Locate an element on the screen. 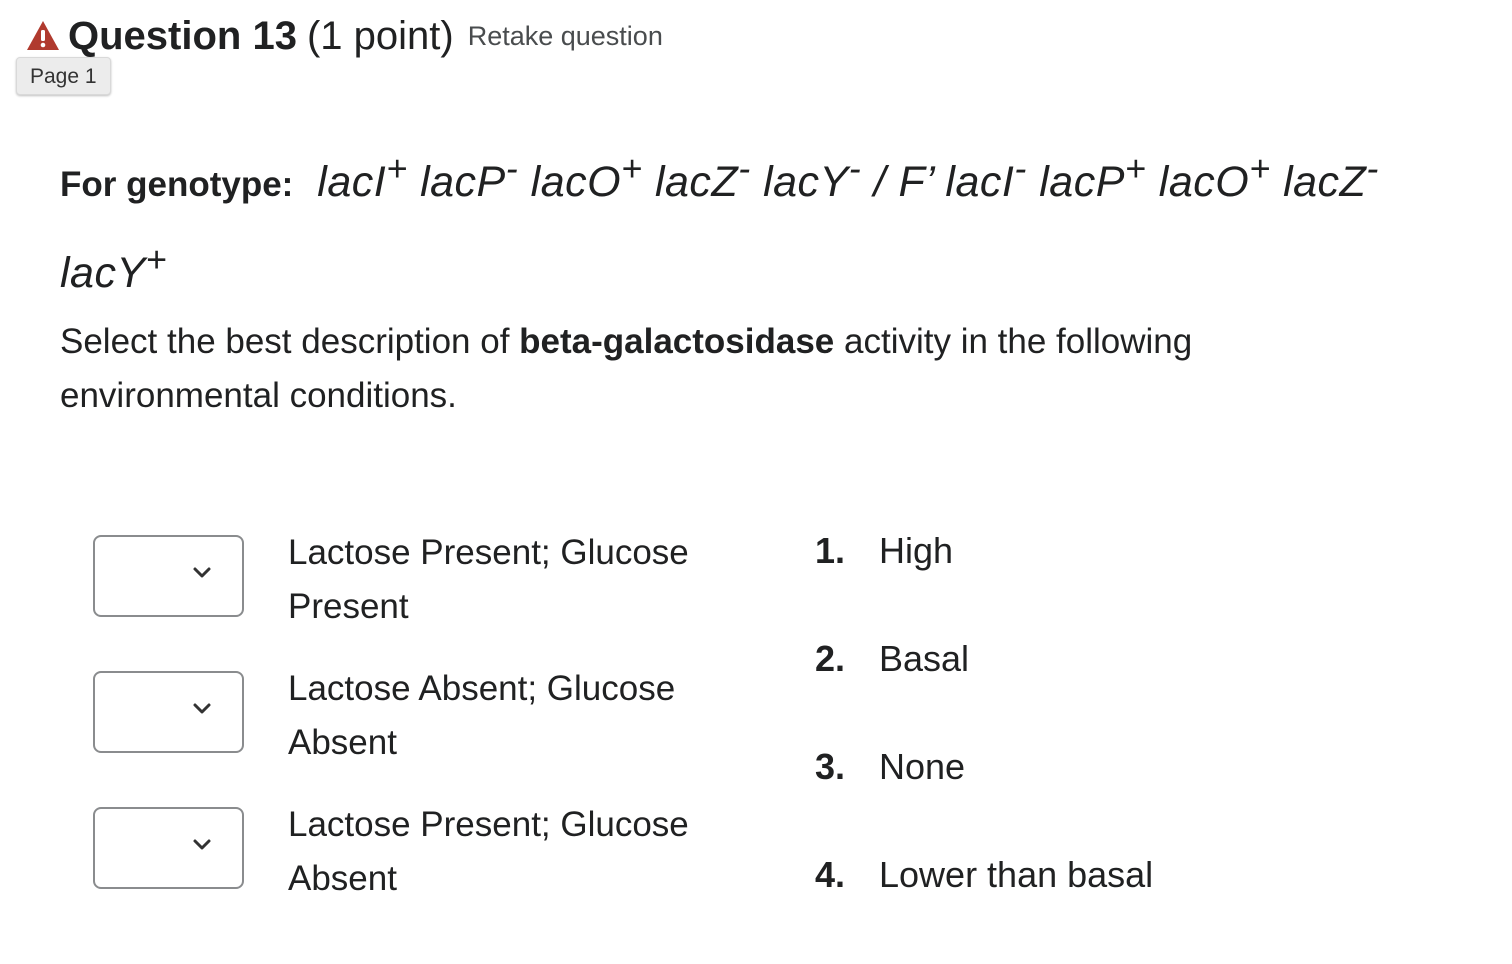 This screenshot has height=964, width=1512. choice-item: 4. Lower than basal is located at coordinates (984, 874).